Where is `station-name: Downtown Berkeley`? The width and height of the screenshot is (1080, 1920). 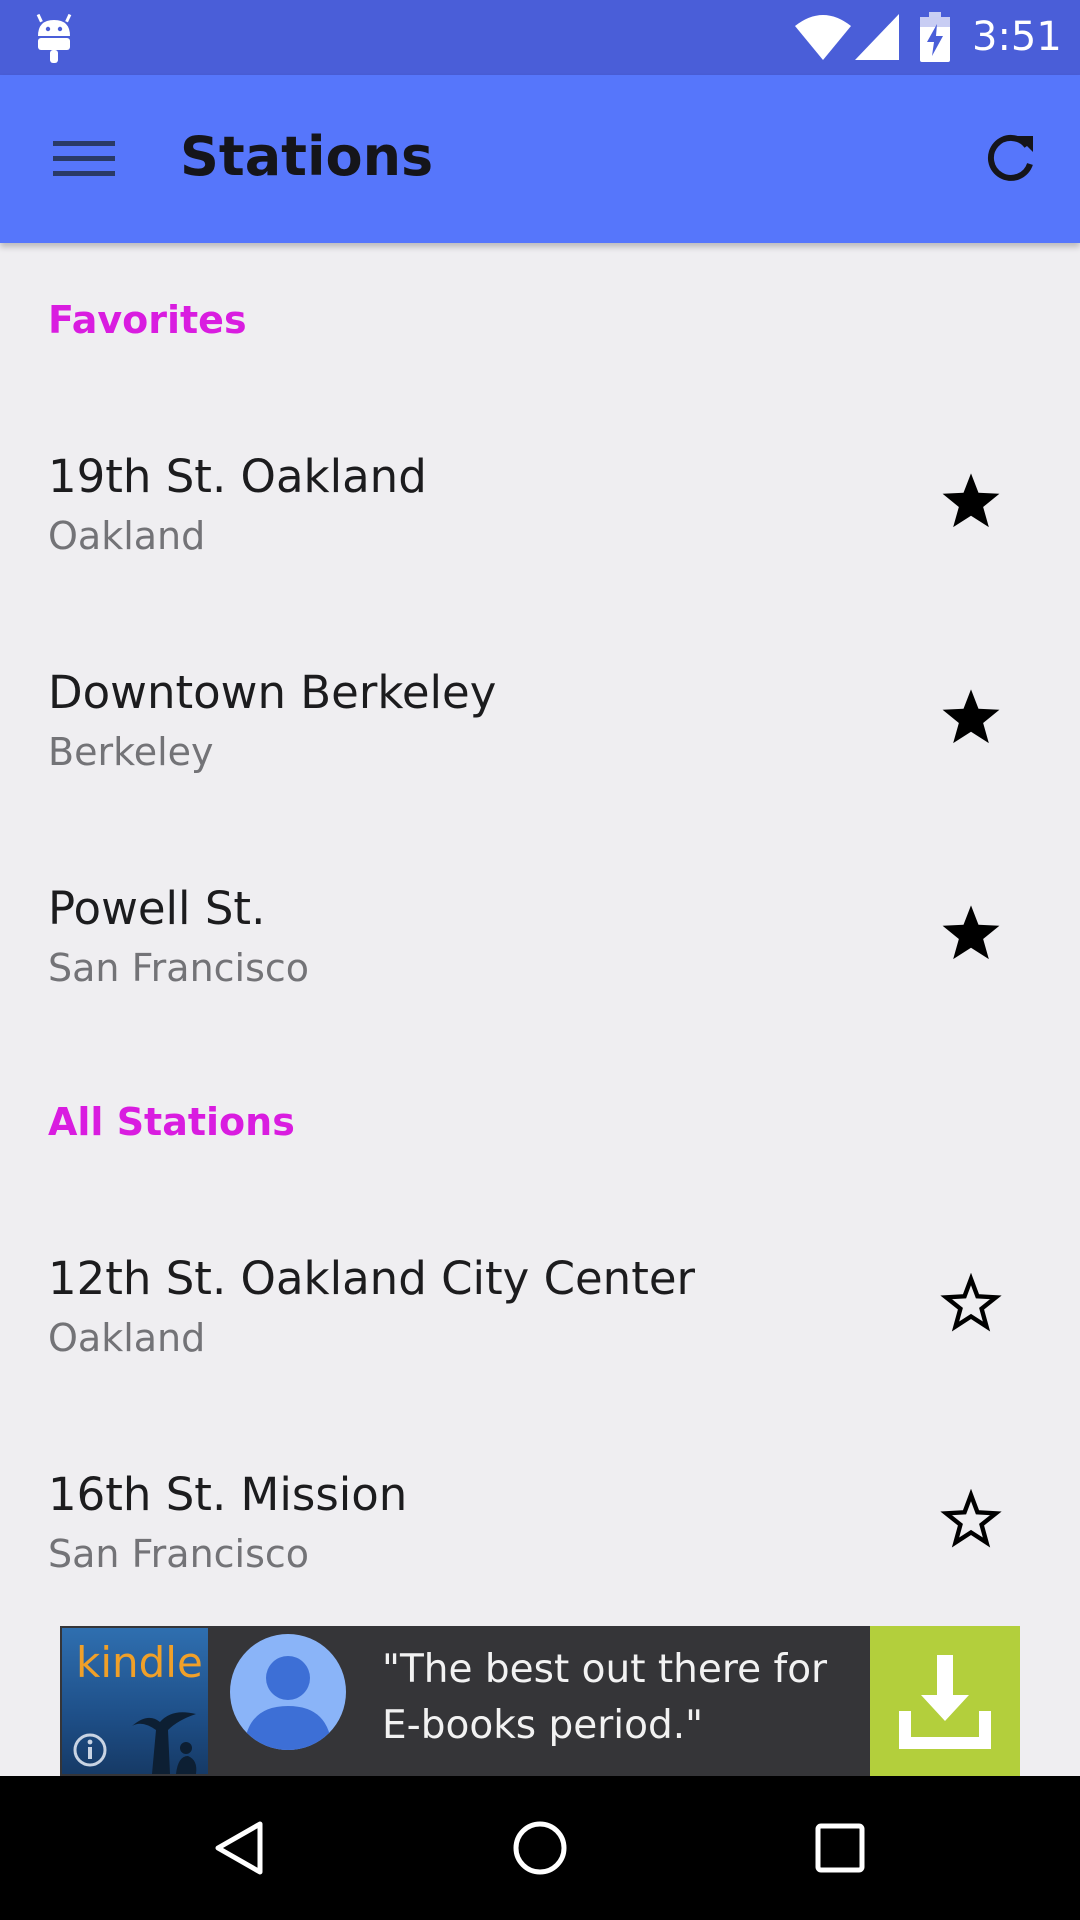 station-name: Downtown Berkeley is located at coordinates (272, 692).